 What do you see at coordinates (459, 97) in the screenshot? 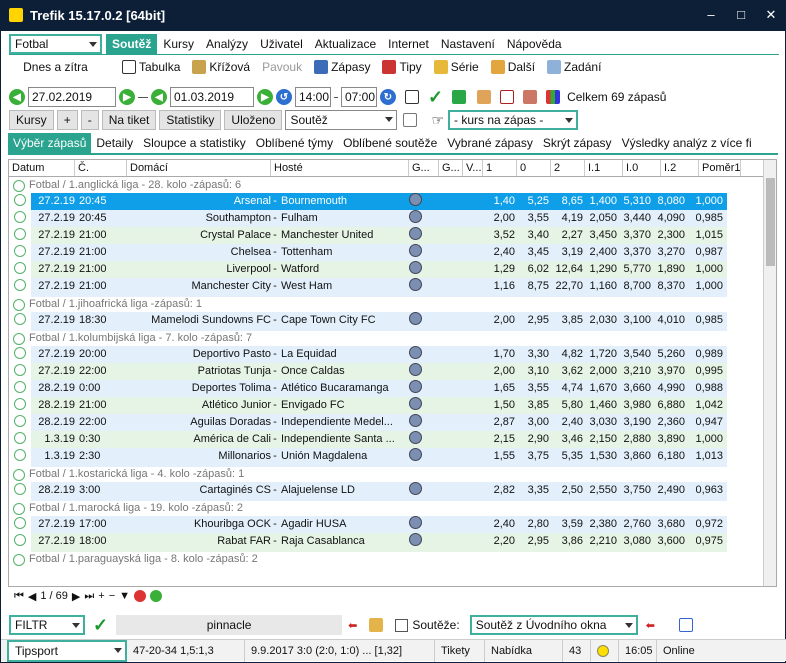
I see `euro-icon` at bounding box center [459, 97].